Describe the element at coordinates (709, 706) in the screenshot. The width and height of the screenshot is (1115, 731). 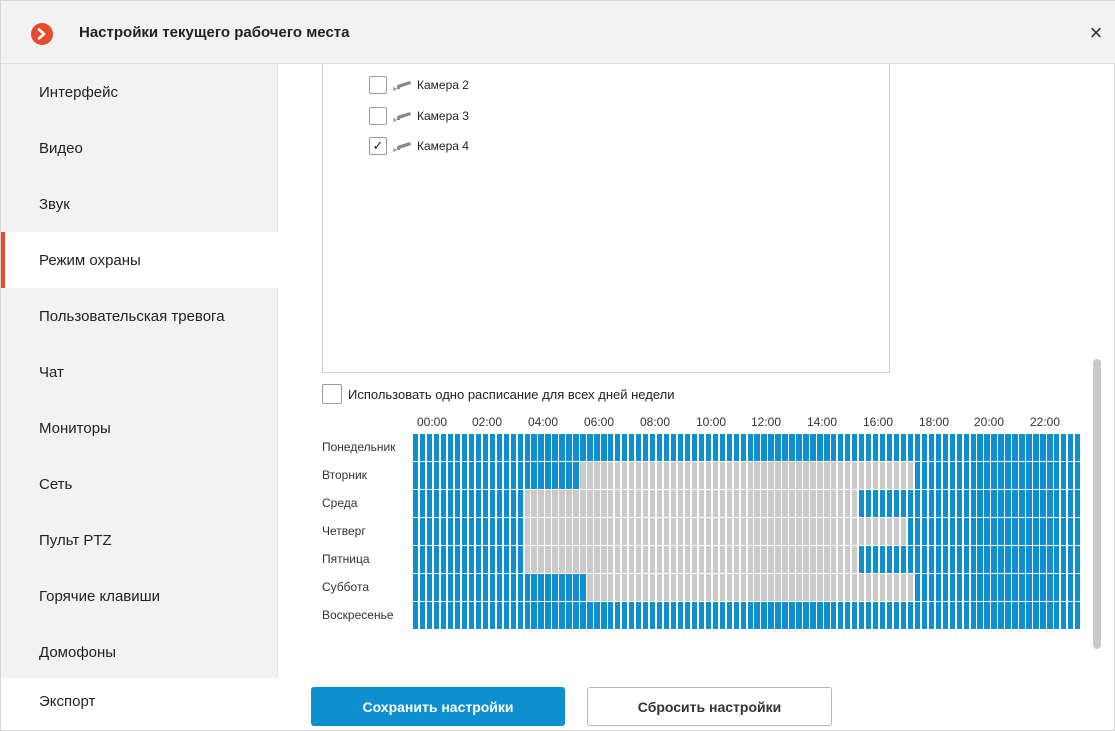
I see `reset-settings-button: Сбросить настройки` at that location.